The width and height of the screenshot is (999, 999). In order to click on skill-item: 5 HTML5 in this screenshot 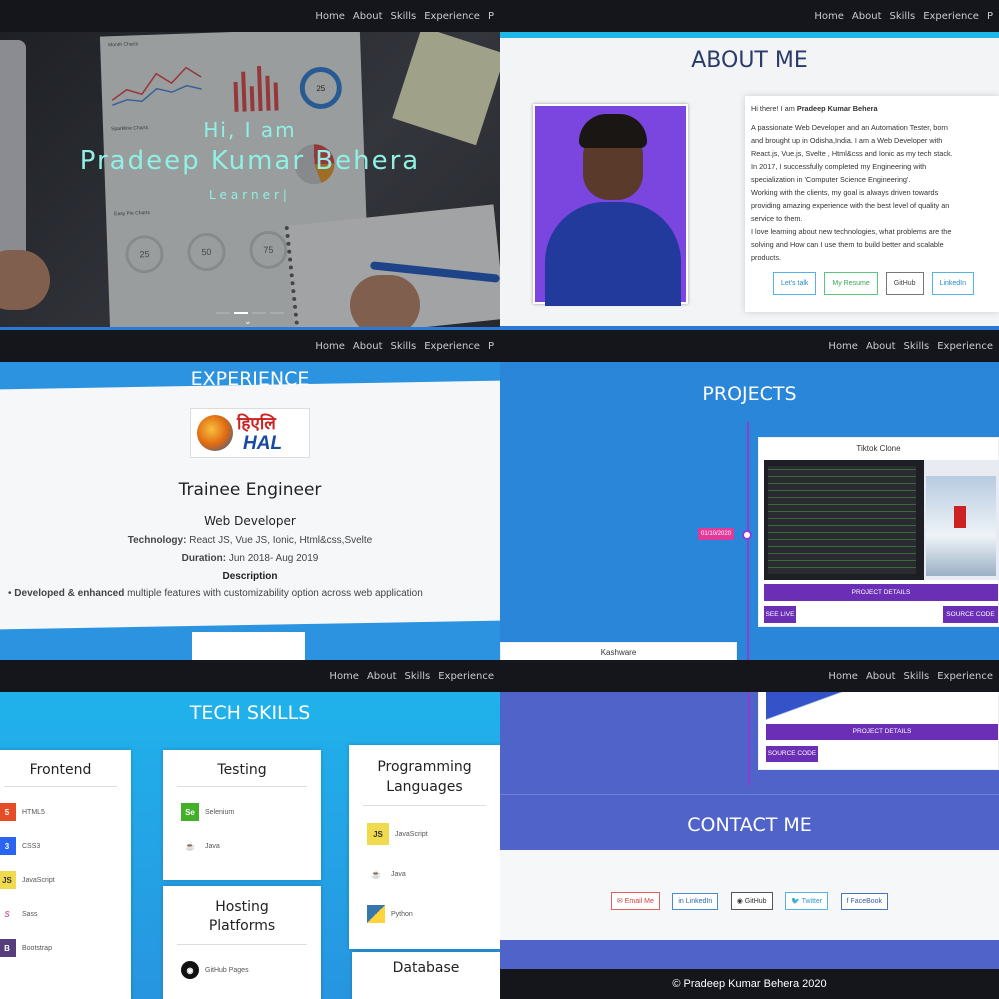, I will do `click(65, 812)`.